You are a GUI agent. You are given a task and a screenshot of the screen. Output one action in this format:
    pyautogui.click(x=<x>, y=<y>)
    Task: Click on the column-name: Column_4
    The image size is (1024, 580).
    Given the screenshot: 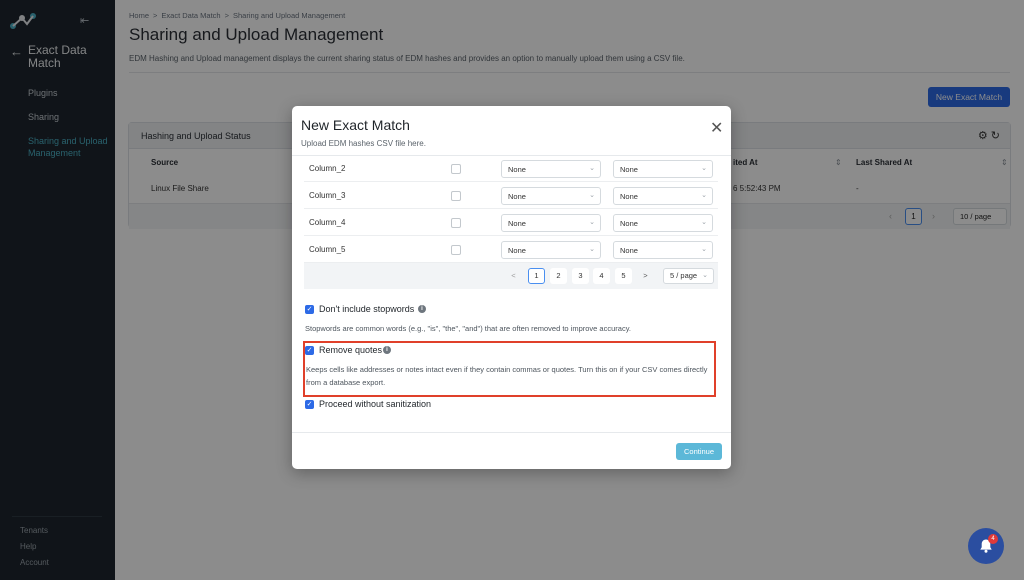 What is the action you would take?
    pyautogui.click(x=327, y=222)
    